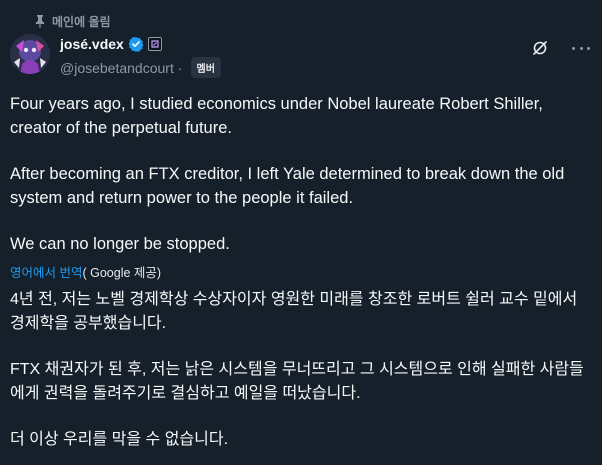 Image resolution: width=602 pixels, height=465 pixels. Describe the element at coordinates (46, 271) in the screenshot. I see `translate-link: 영어에서 번역` at that location.